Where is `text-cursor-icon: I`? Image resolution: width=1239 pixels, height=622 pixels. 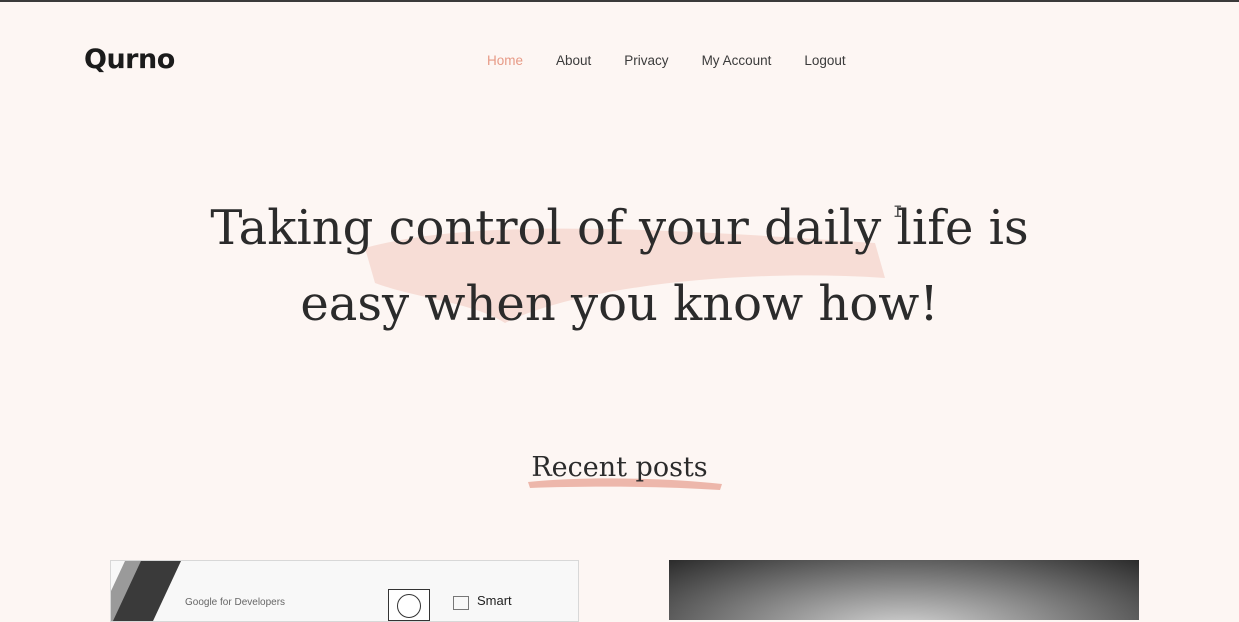
text-cursor-icon: I is located at coordinates (898, 211).